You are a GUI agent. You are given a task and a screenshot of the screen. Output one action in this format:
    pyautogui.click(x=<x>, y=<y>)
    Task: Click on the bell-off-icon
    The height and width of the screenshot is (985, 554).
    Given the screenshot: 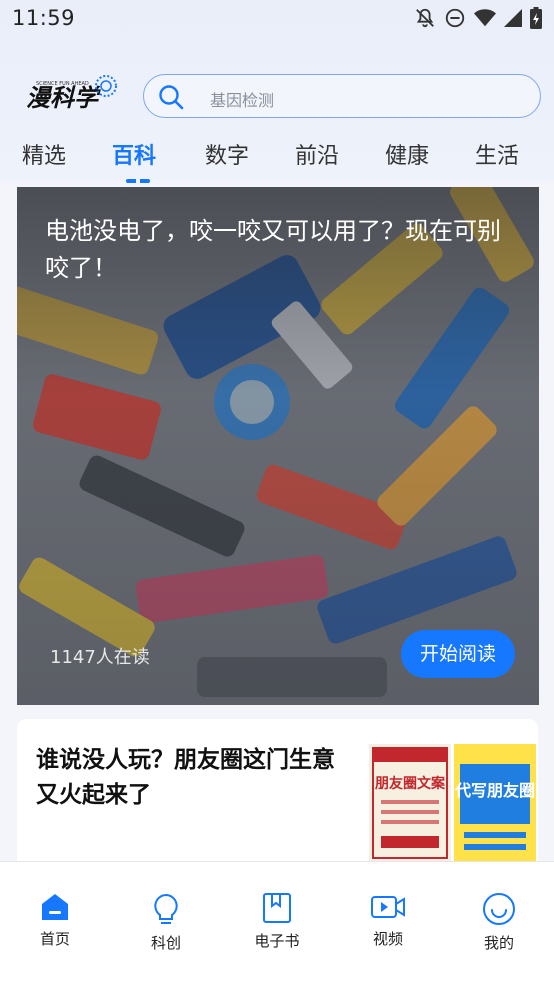 What is the action you would take?
    pyautogui.click(x=425, y=18)
    